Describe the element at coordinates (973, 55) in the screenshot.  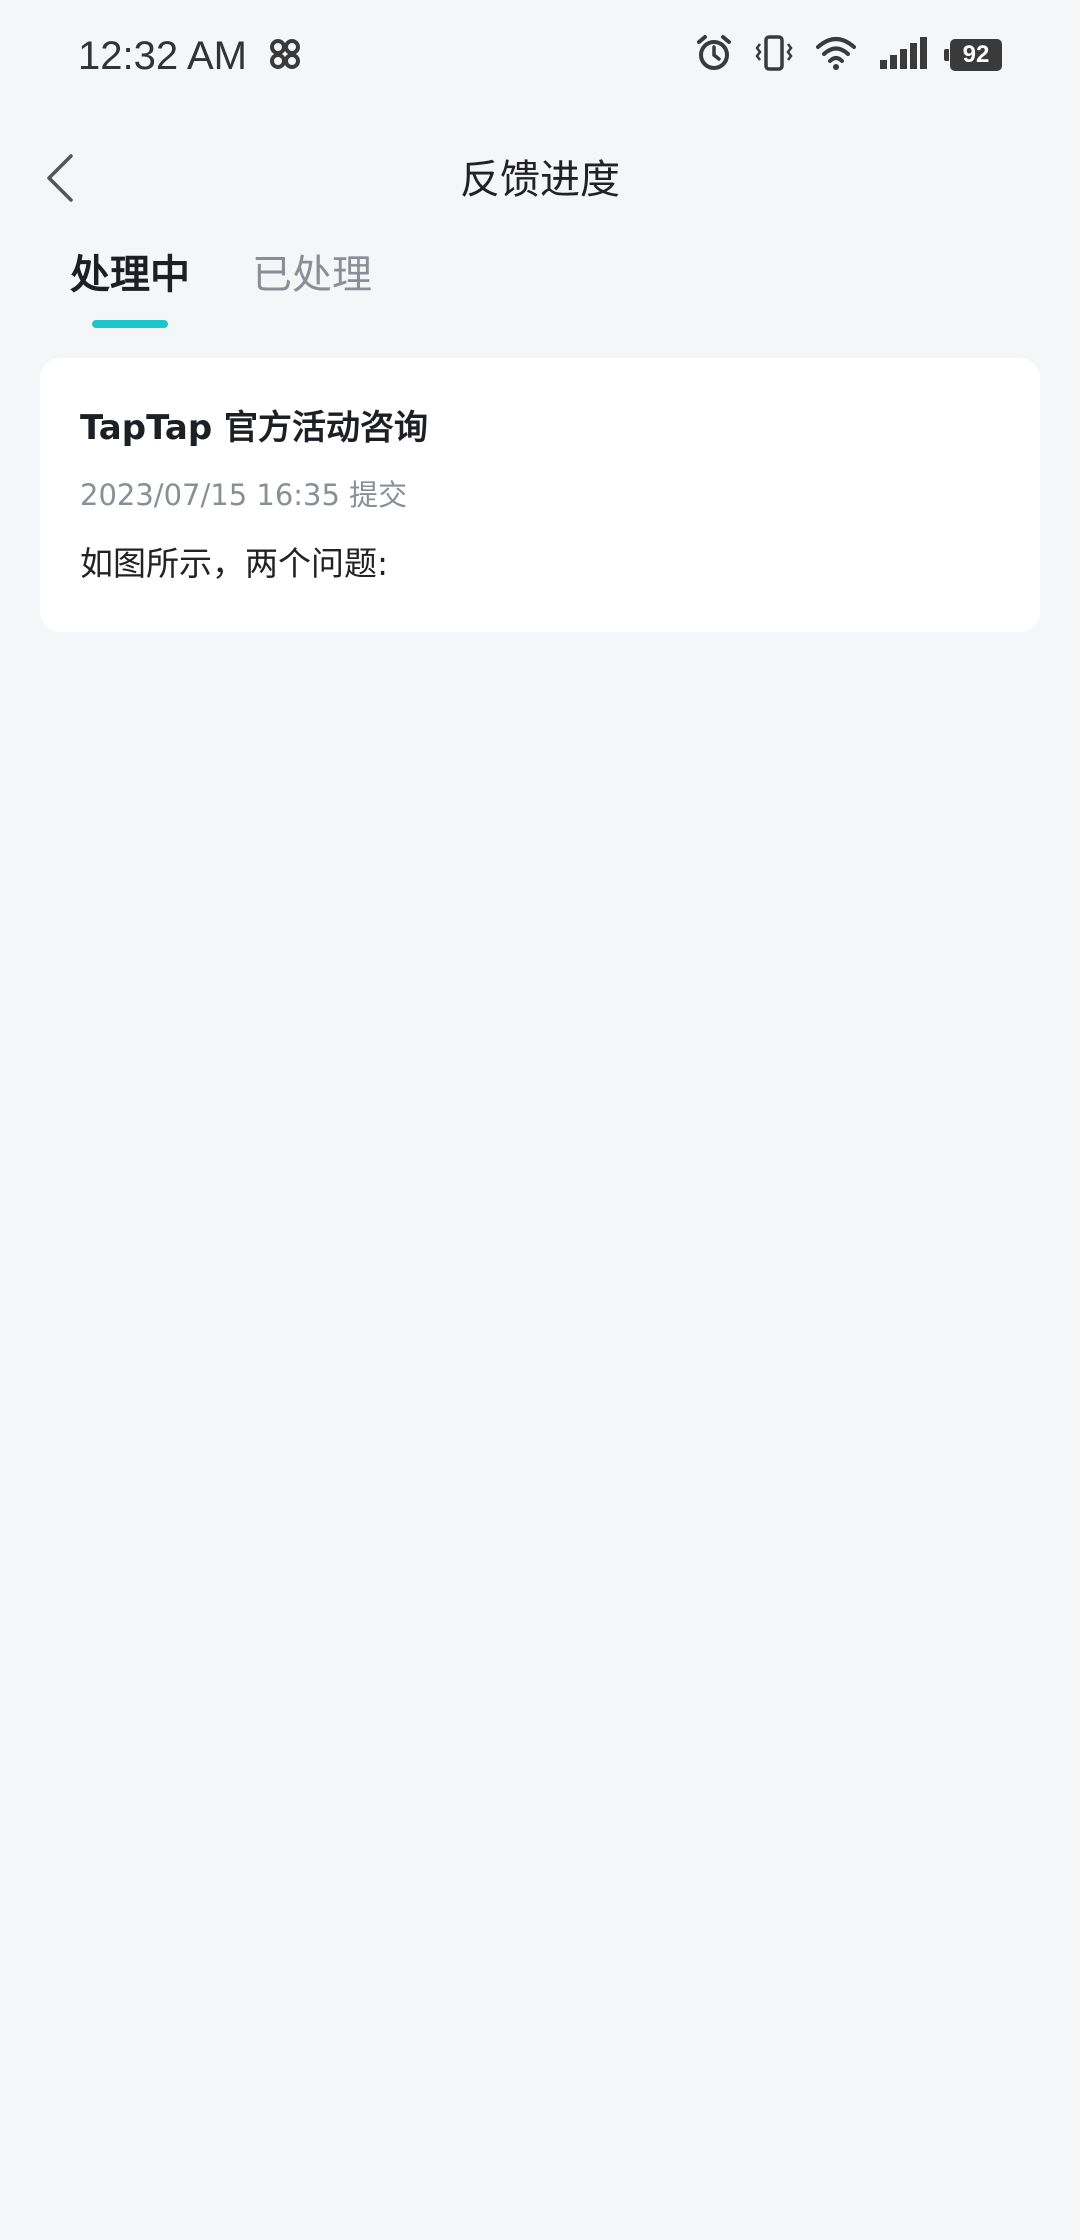
I see `battery-icon: 92` at that location.